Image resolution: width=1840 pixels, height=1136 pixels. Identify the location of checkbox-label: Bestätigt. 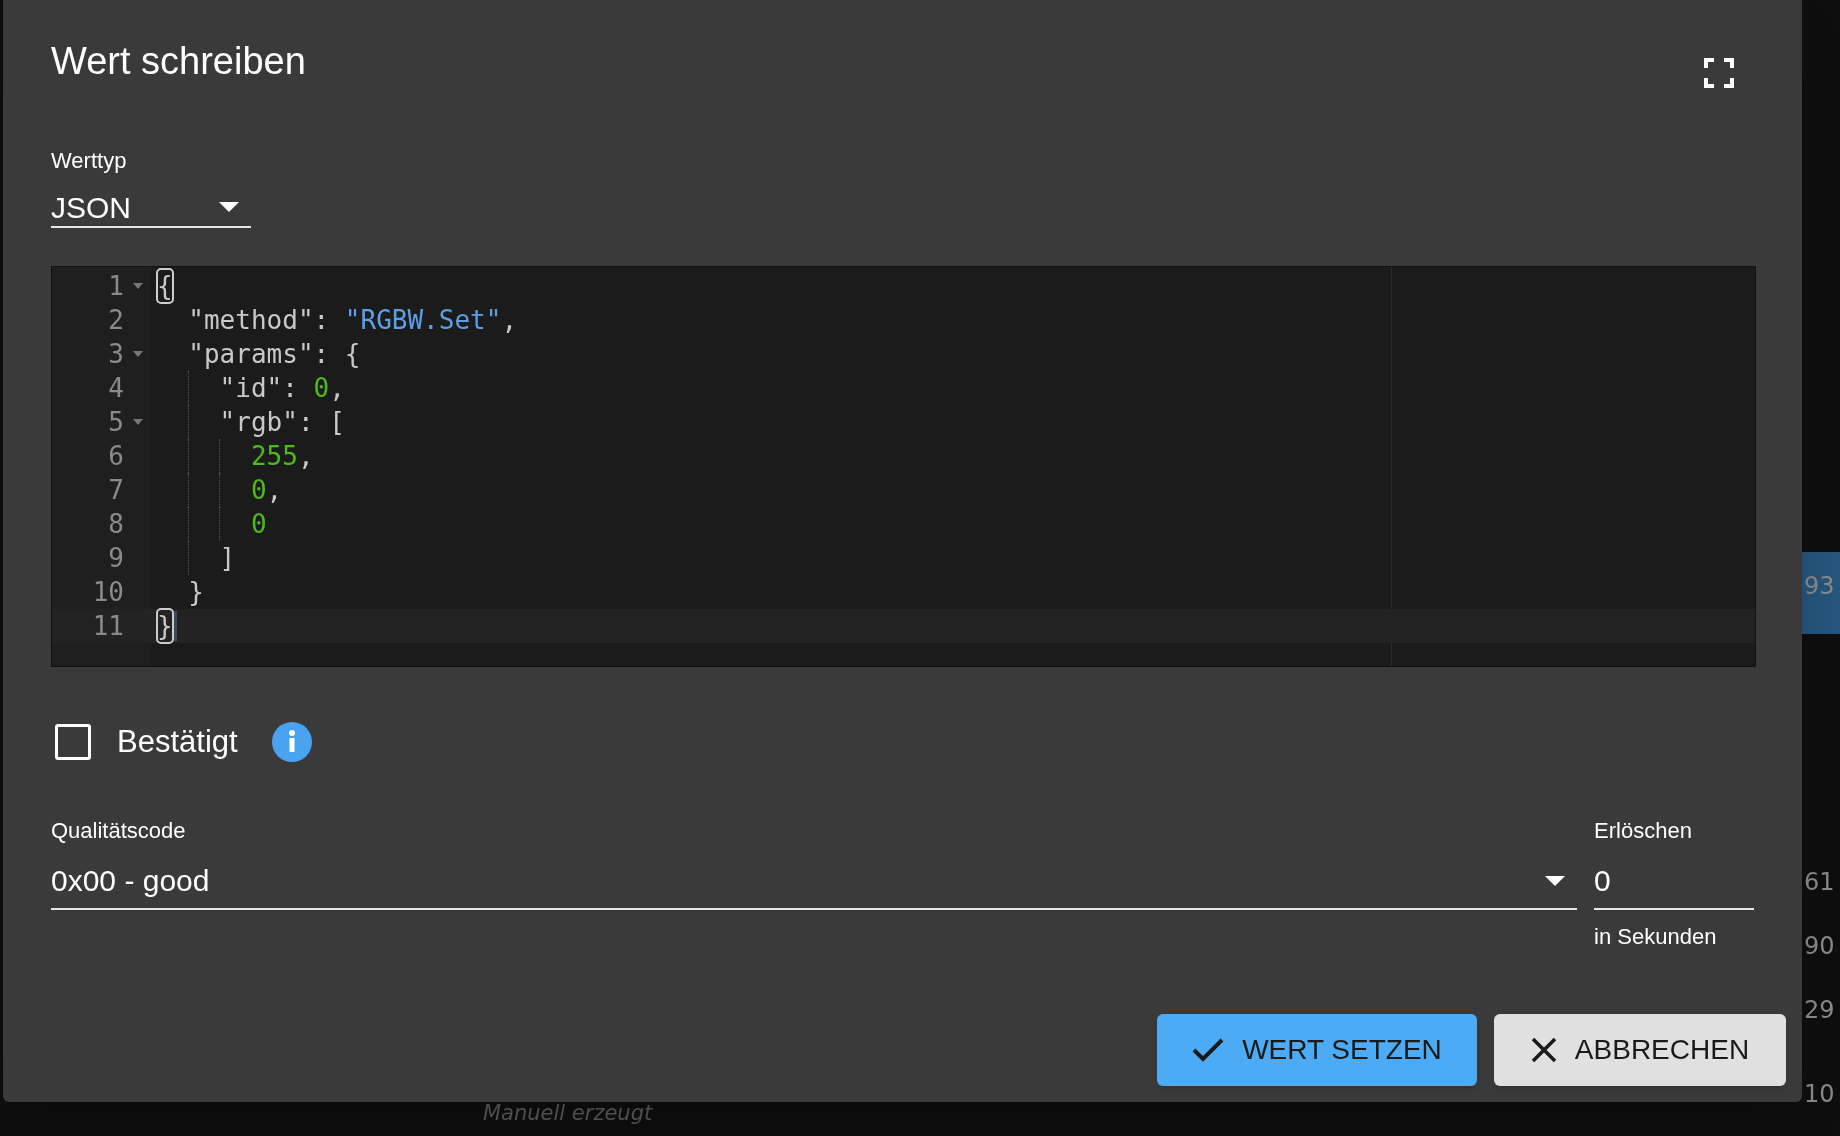
(177, 742).